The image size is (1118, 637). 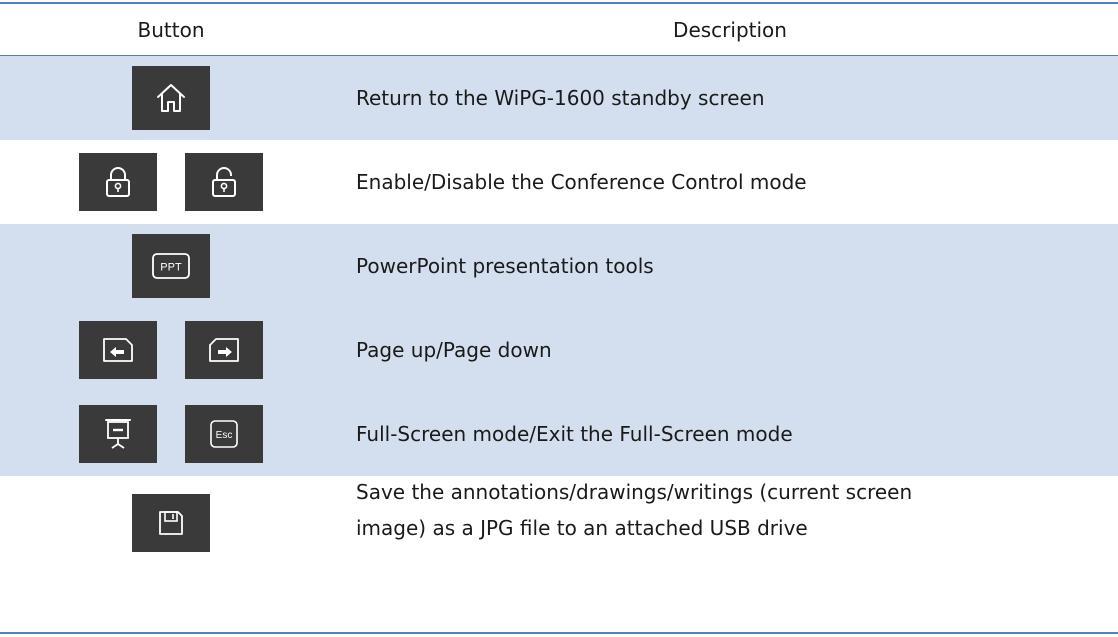 I want to click on home-icon, so click(x=171, y=98).